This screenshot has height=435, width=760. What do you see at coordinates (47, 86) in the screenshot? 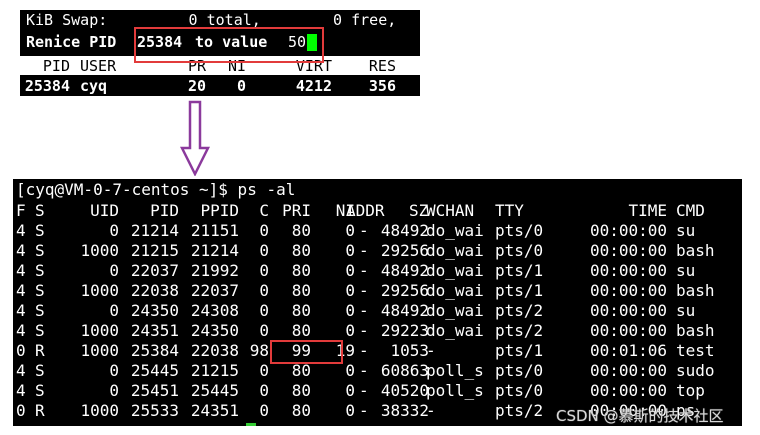
I see `row-pid: 25384` at bounding box center [47, 86].